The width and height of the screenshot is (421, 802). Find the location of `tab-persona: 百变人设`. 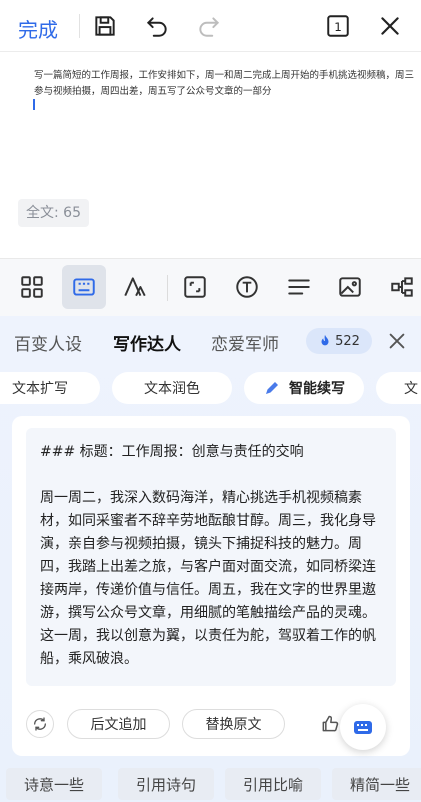

tab-persona: 百变人设 is located at coordinates (48, 342).